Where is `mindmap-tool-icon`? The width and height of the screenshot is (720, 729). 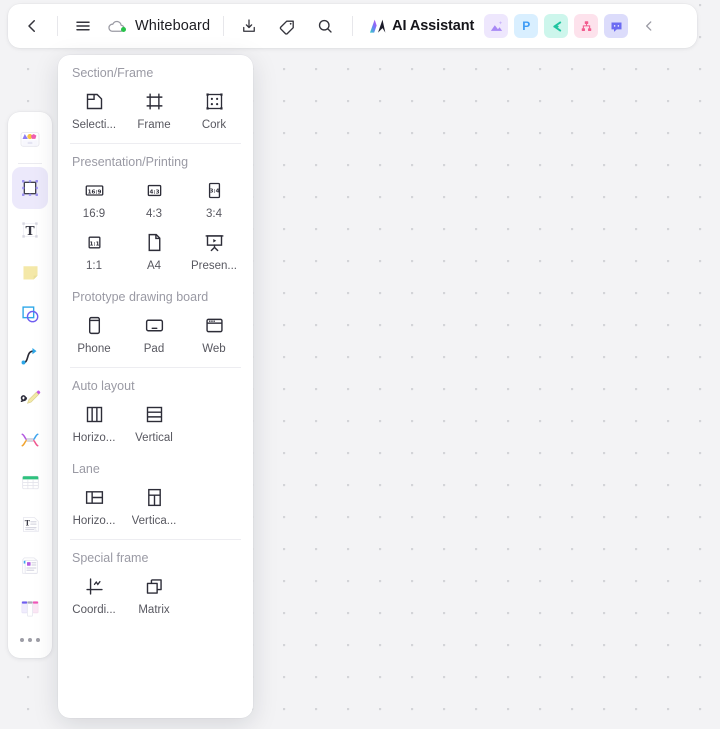 mindmap-tool-icon is located at coordinates (30, 440).